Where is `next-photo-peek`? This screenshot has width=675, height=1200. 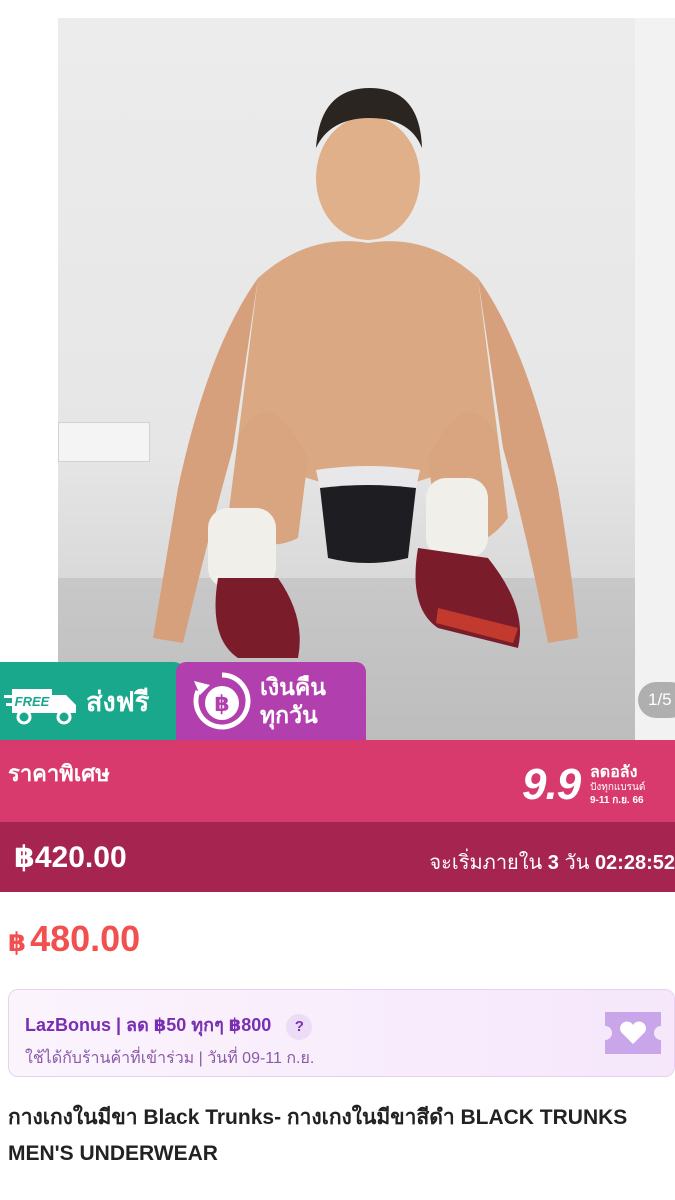 next-photo-peek is located at coordinates (655, 379).